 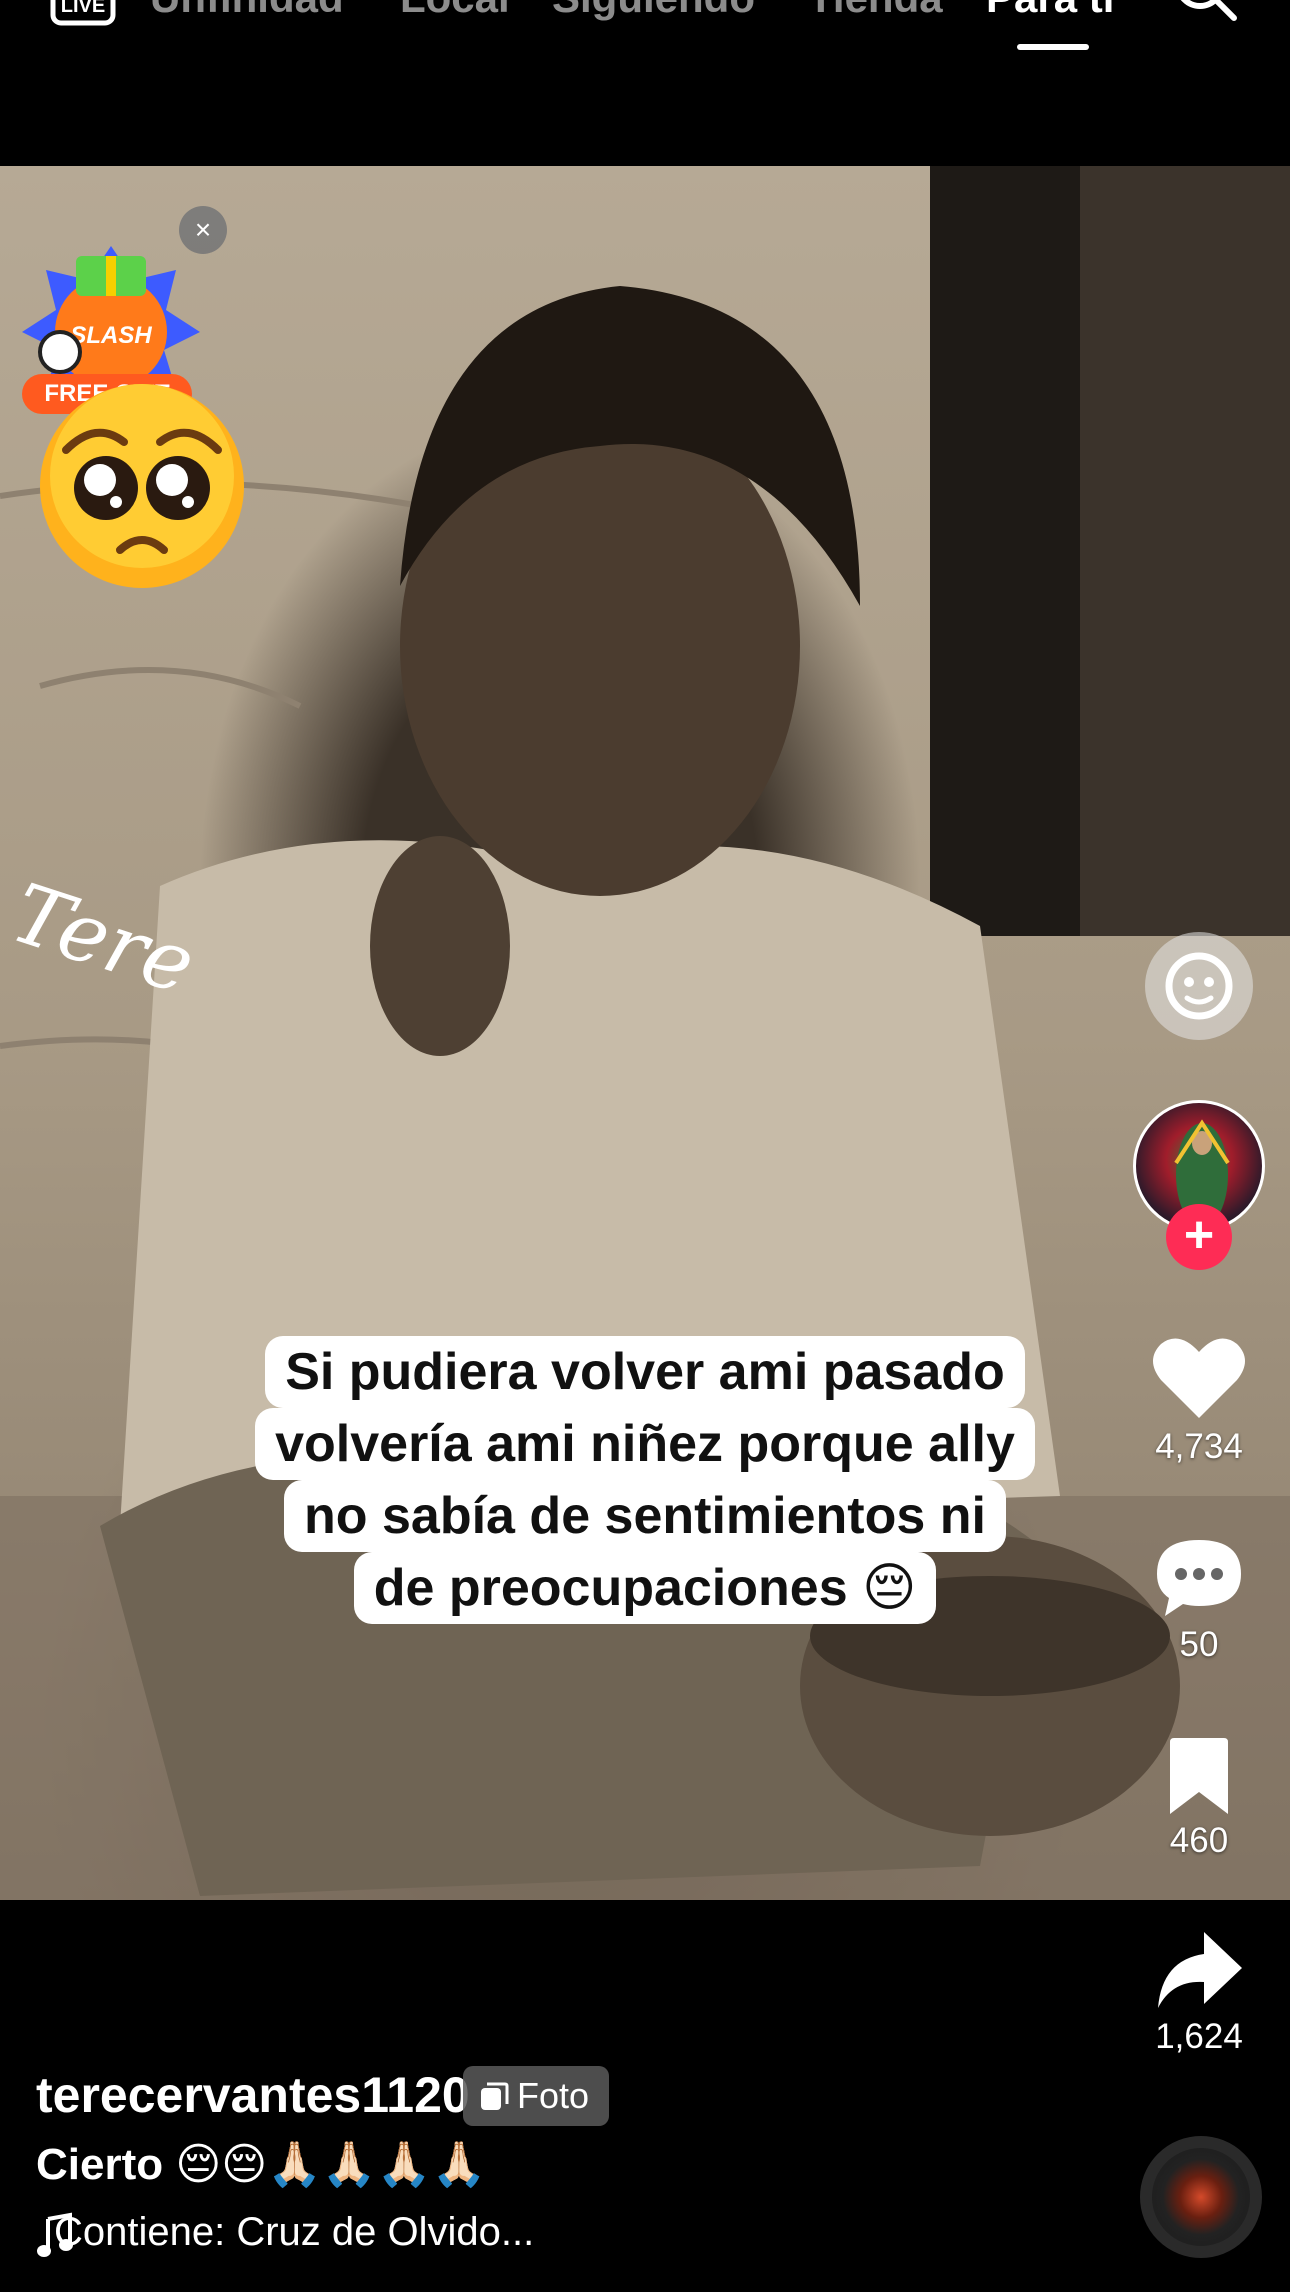 I want to click on comment-count: 50, so click(x=1199, y=1644).